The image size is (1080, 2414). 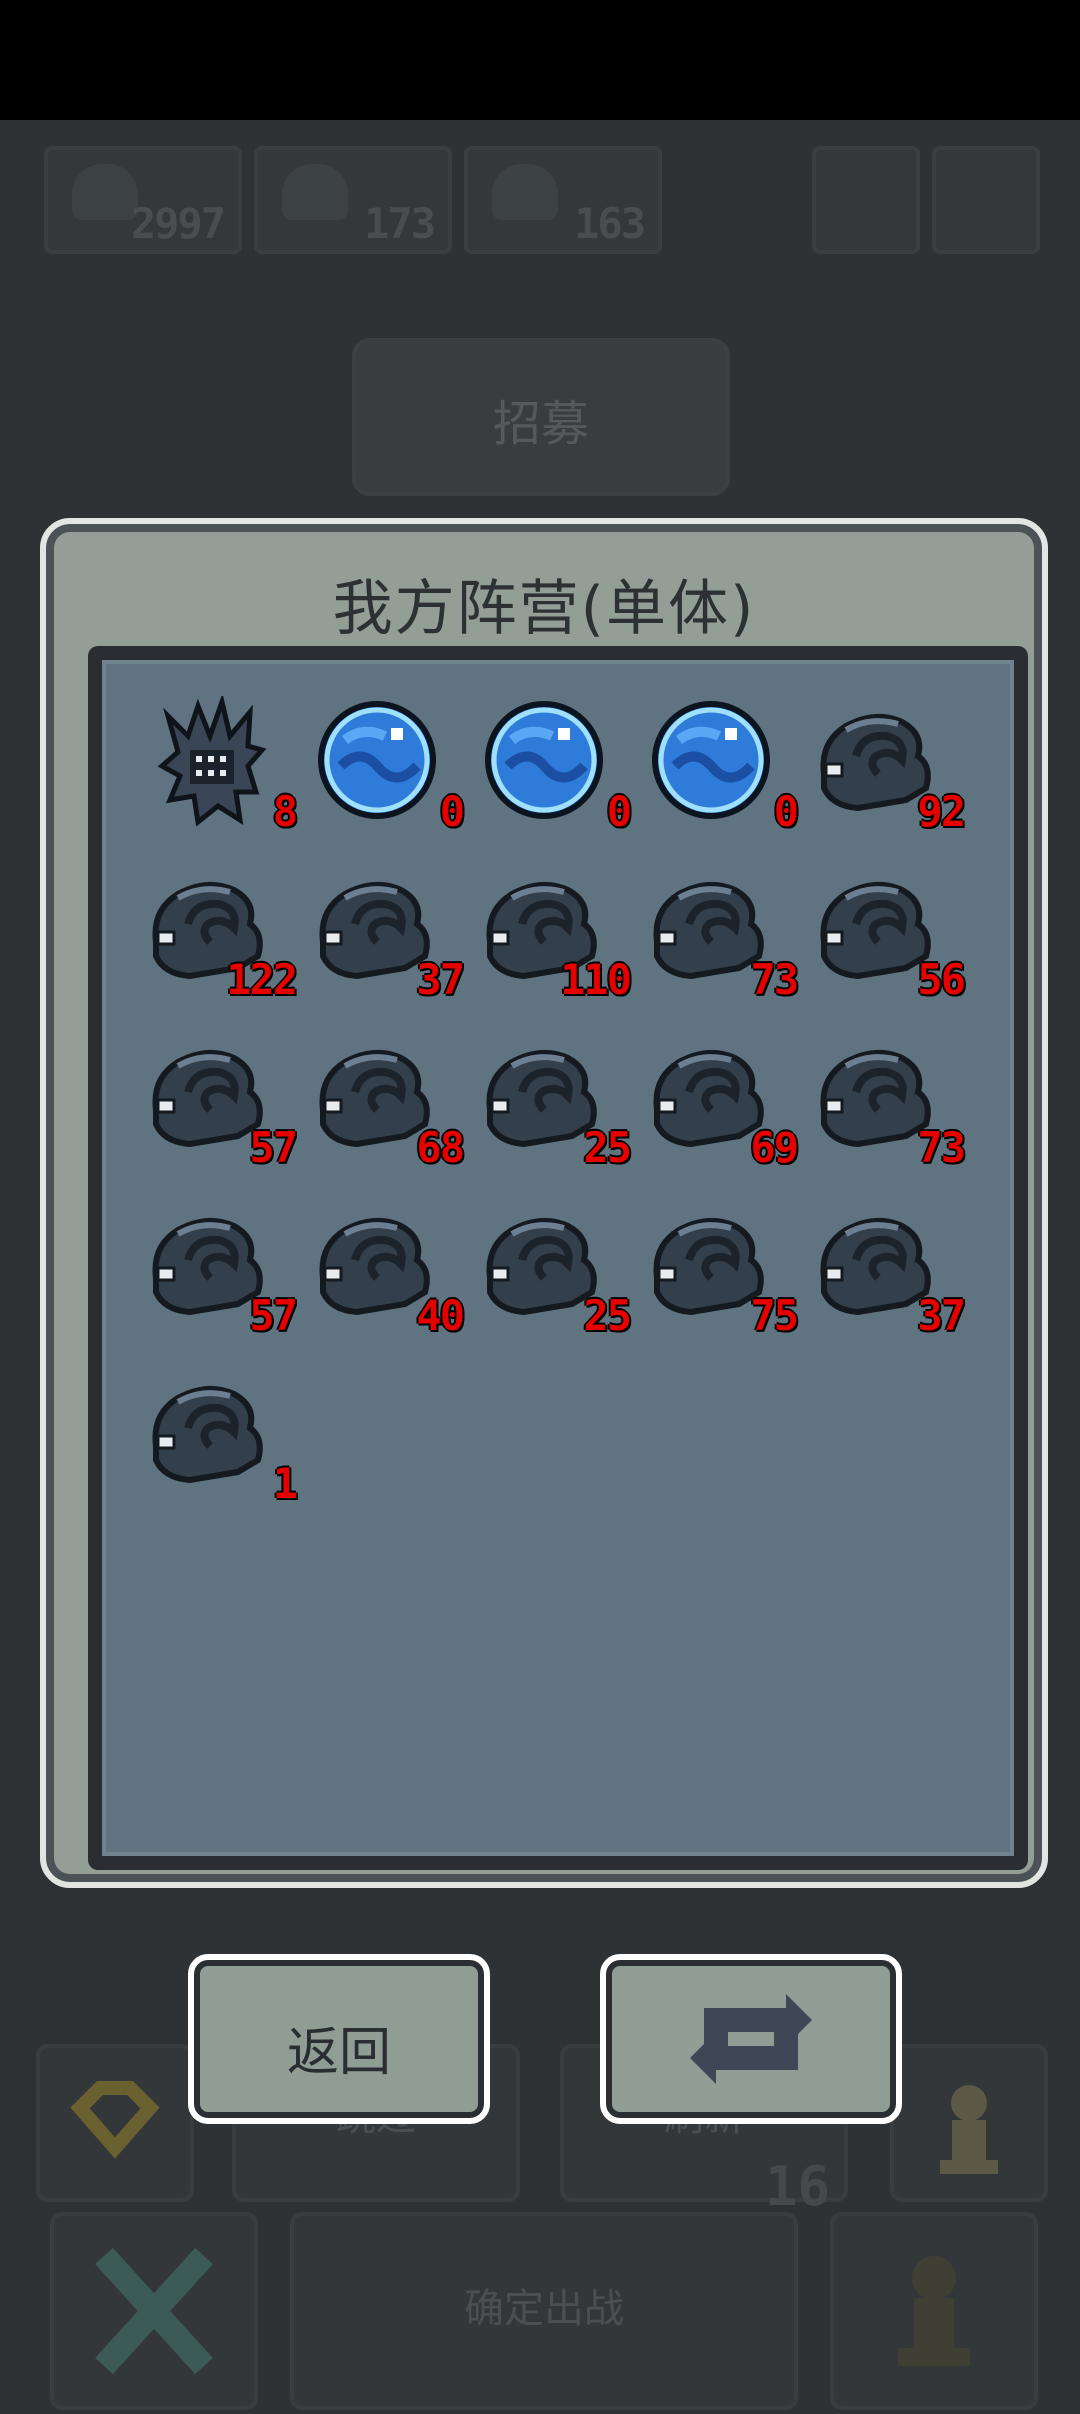 What do you see at coordinates (400, 223) in the screenshot?
I see `resource-beast-a-count: 173` at bounding box center [400, 223].